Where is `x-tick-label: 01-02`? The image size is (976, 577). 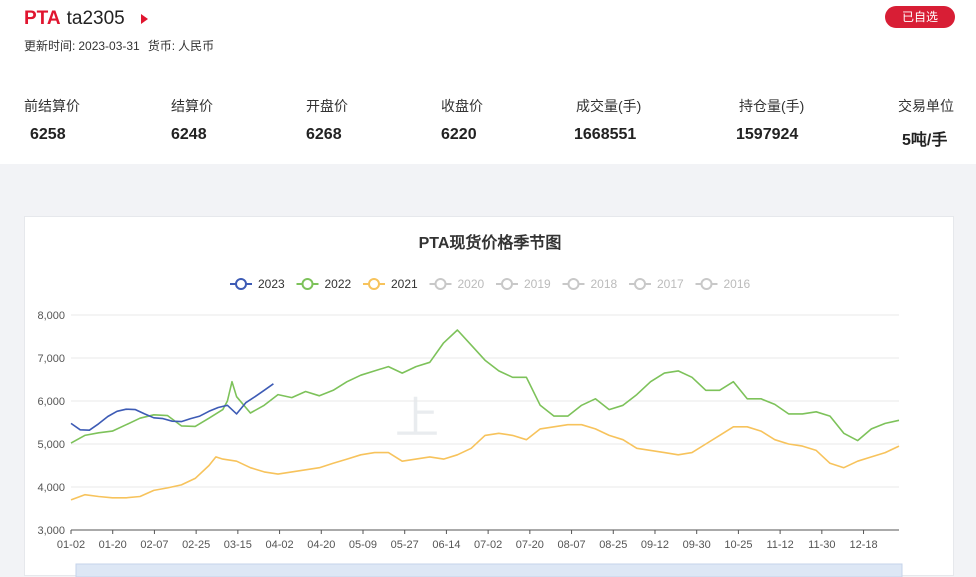
x-tick-label: 01-02 is located at coordinates (71, 545).